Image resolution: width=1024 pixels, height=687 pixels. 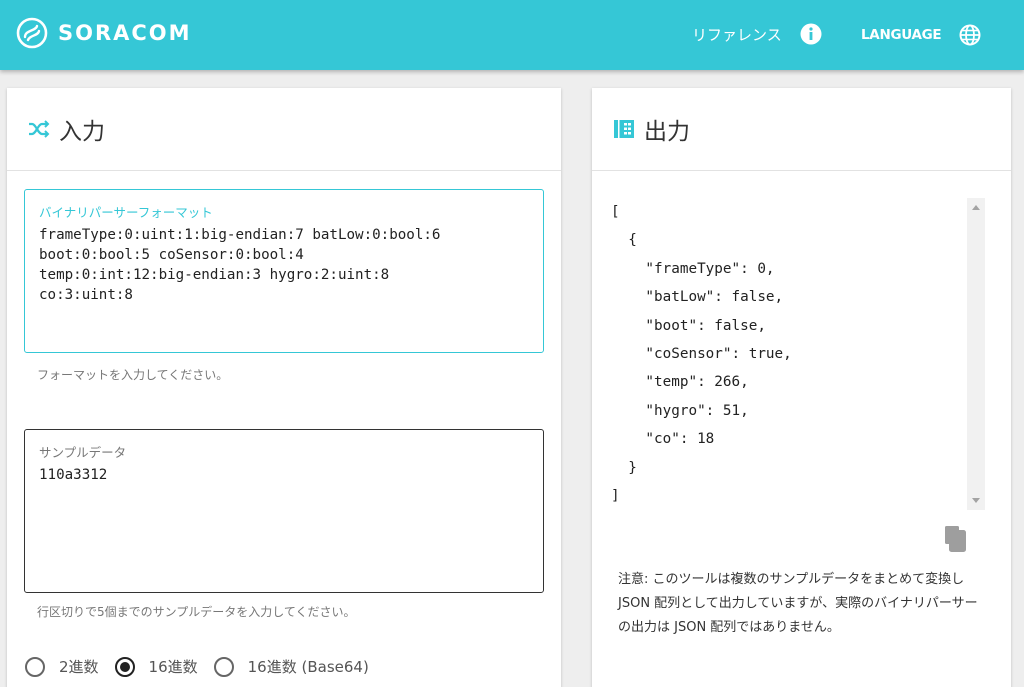 I want to click on radio-hex-circle, so click(x=124, y=666).